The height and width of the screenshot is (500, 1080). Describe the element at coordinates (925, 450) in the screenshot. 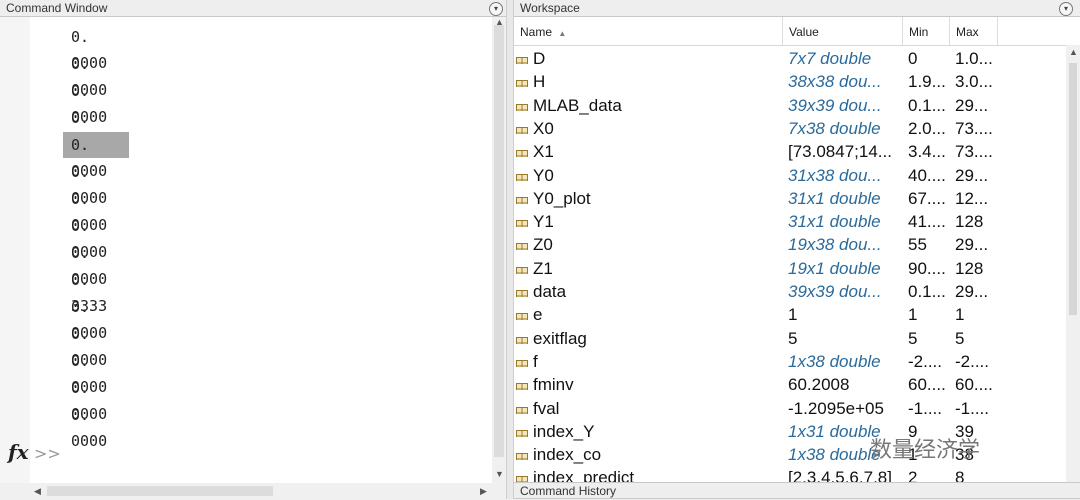

I see `watermark-text: 数量经济学` at that location.